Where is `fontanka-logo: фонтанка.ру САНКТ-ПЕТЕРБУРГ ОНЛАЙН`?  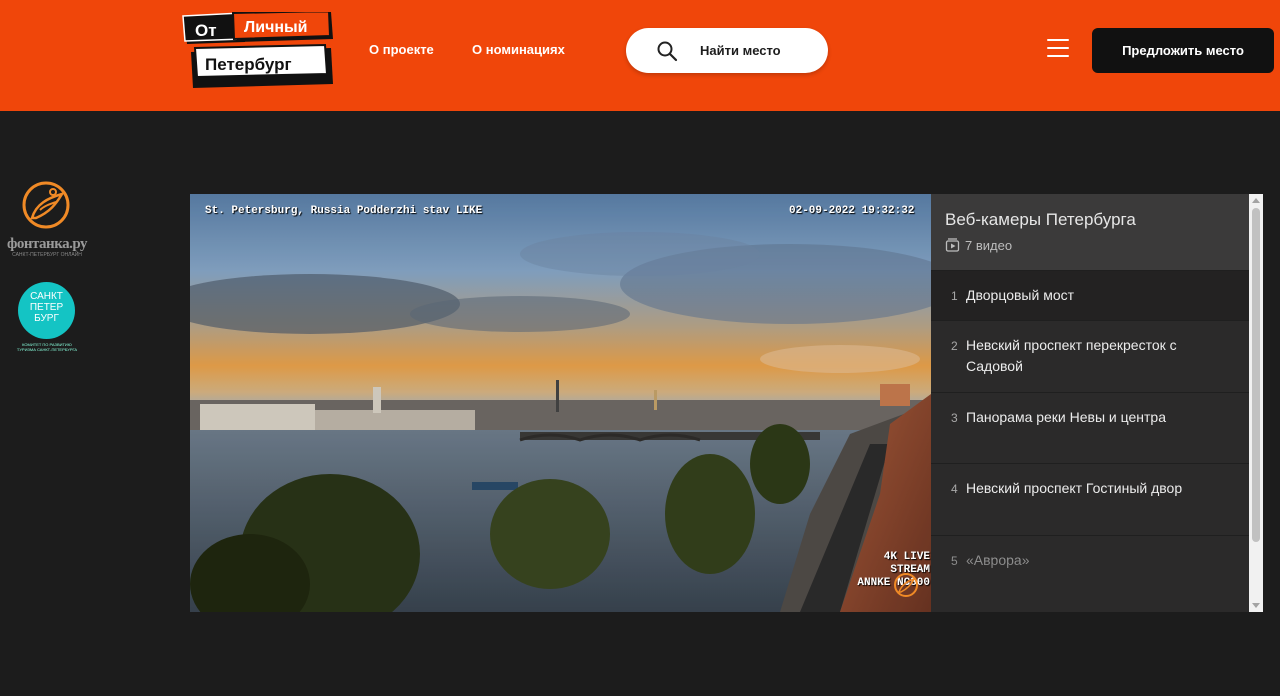 fontanka-logo: фонтанка.ру САНКТ-ПЕТЕРБУРГ ОНЛАЙН is located at coordinates (47, 221).